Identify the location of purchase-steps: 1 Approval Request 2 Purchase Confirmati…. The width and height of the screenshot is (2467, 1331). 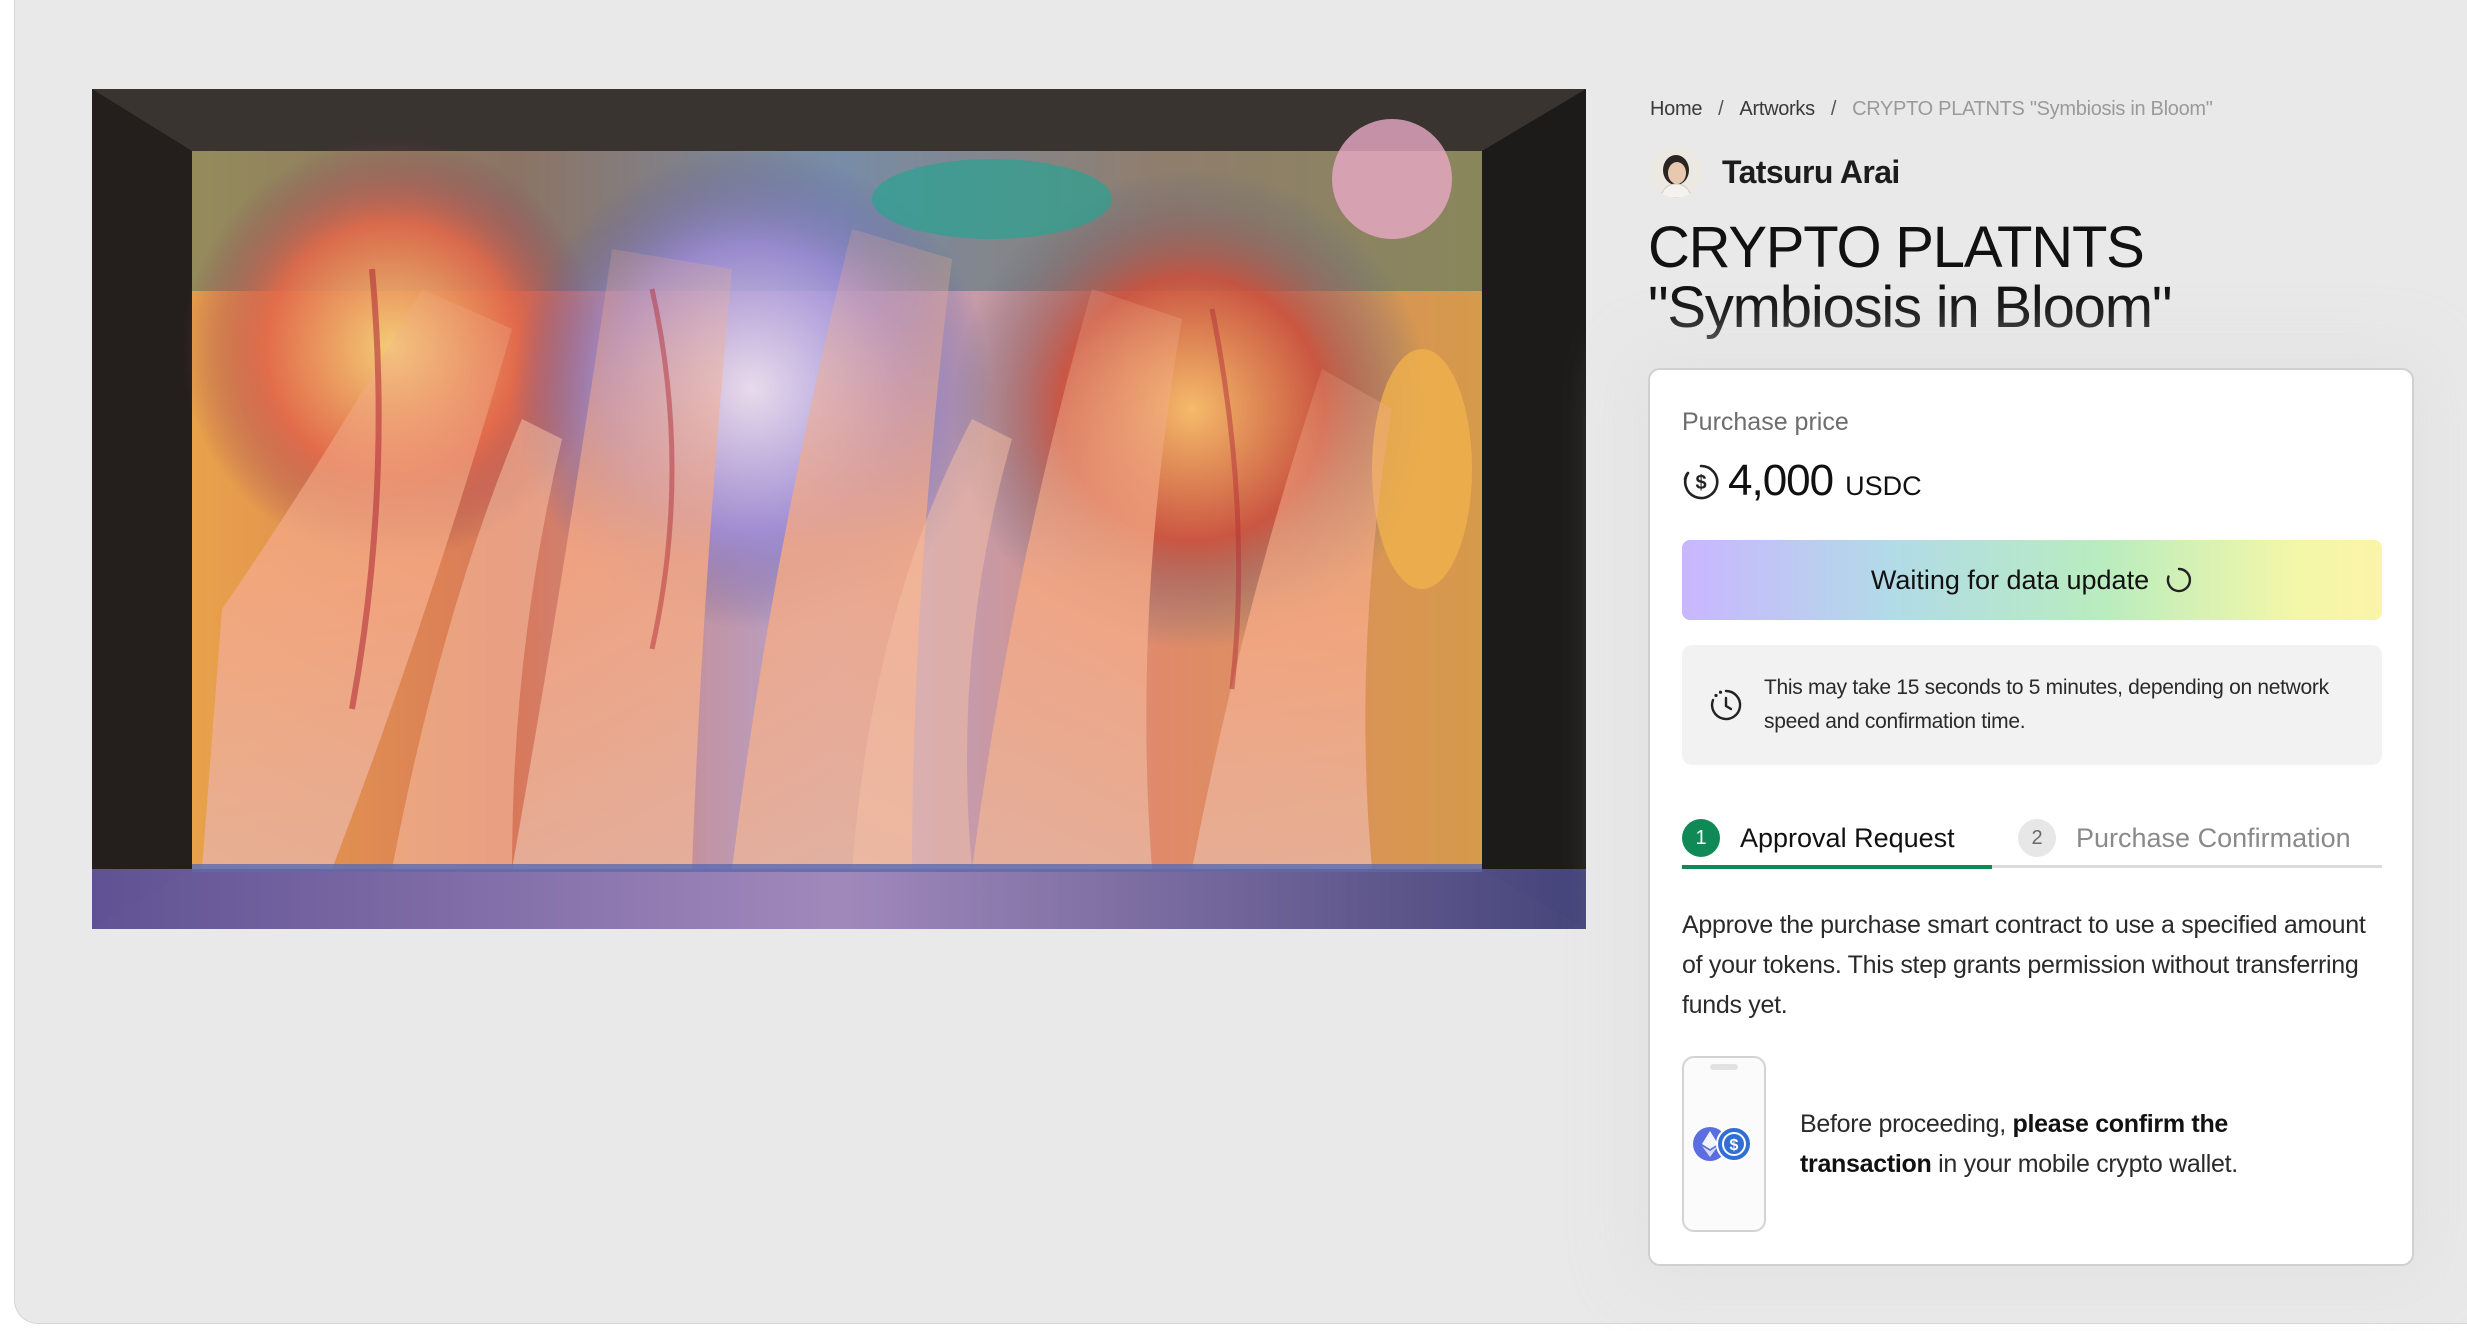
(2032, 841).